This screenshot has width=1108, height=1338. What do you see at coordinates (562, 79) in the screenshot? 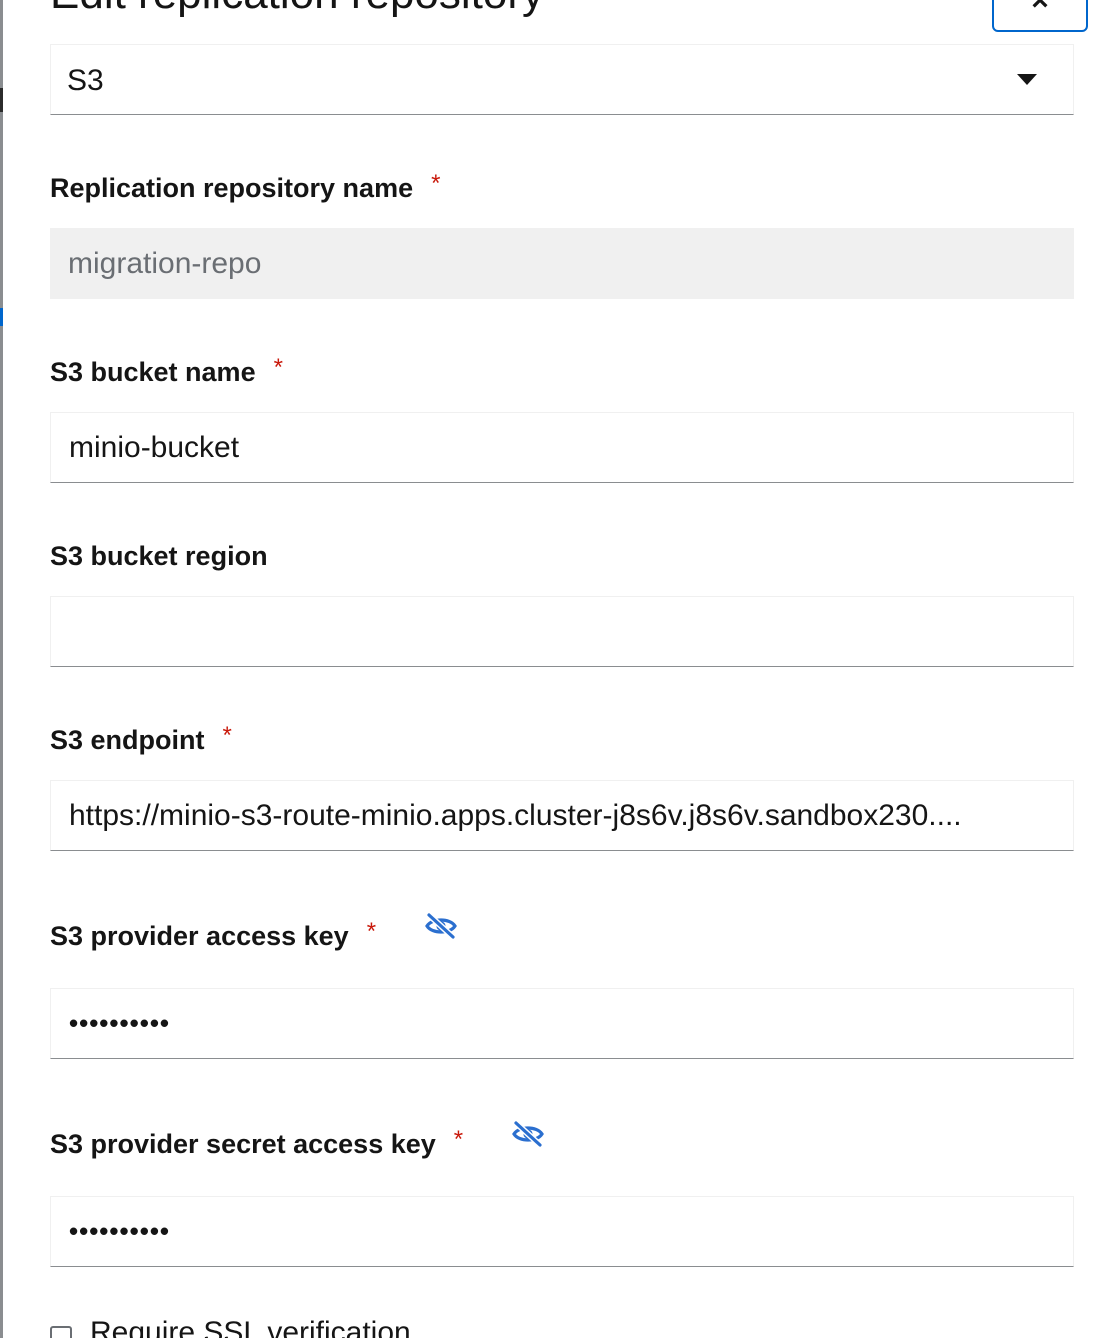
I see `storage-provider-select: S3` at bounding box center [562, 79].